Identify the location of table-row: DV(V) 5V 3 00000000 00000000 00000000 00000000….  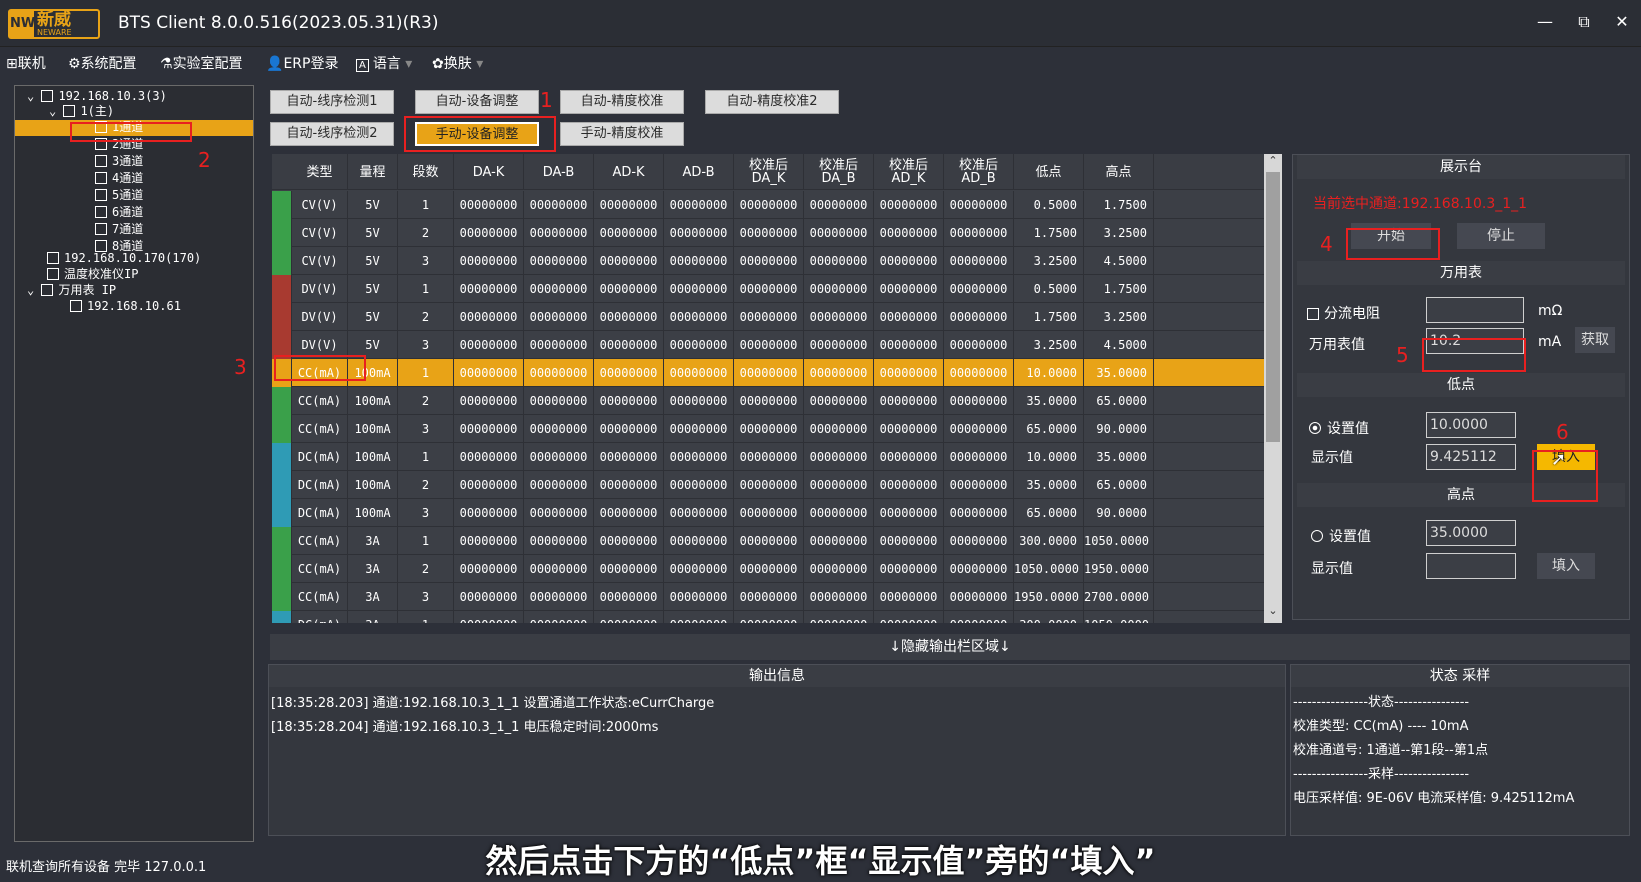
(768, 345).